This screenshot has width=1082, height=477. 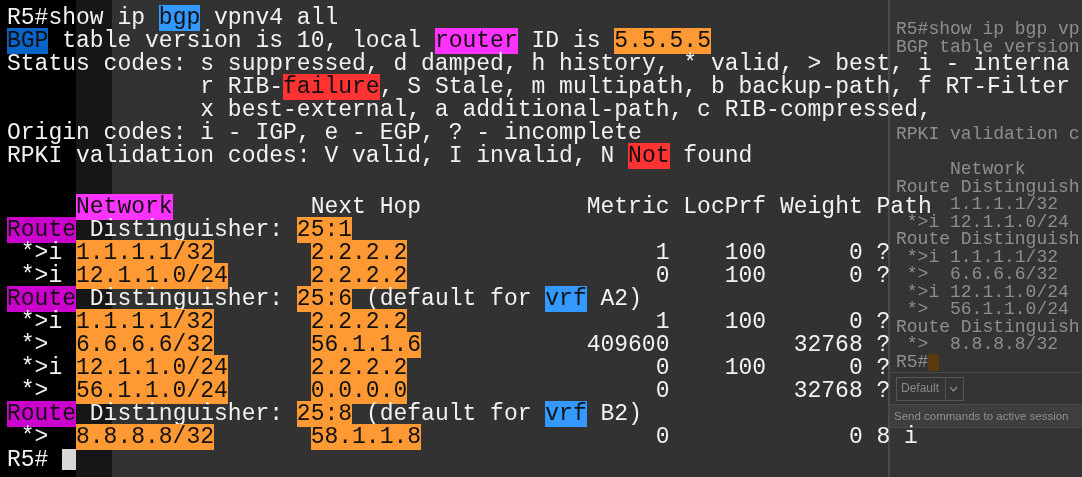 I want to click on highlighted-text: BGP, so click(x=28, y=40).